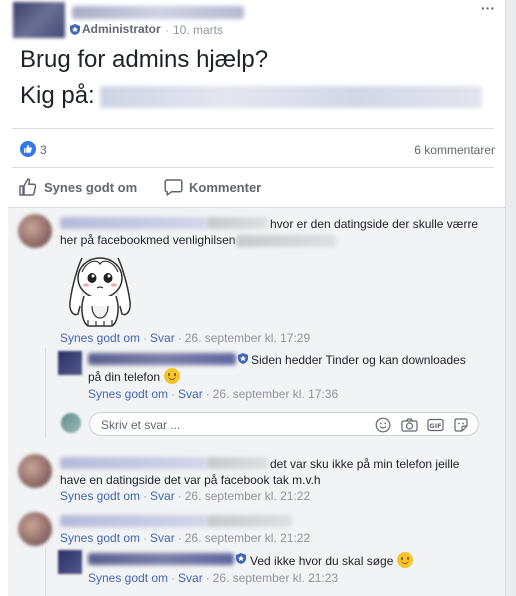 Image resolution: width=516 pixels, height=596 pixels. Describe the element at coordinates (422, 425) in the screenshot. I see `reply-input-tools: GIF` at that location.